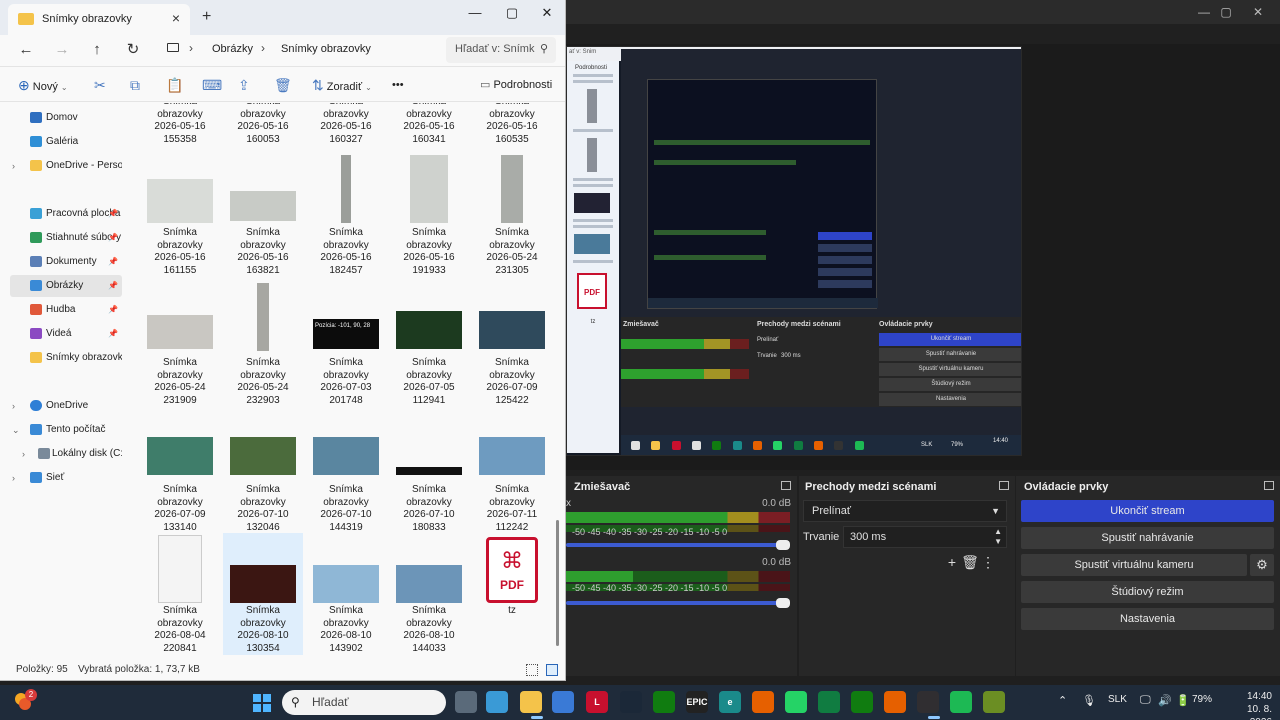  What do you see at coordinates (512, 343) in the screenshot?
I see `file-item-screenshot: Snímka obrazovky 2026-07-09 125422` at bounding box center [512, 343].